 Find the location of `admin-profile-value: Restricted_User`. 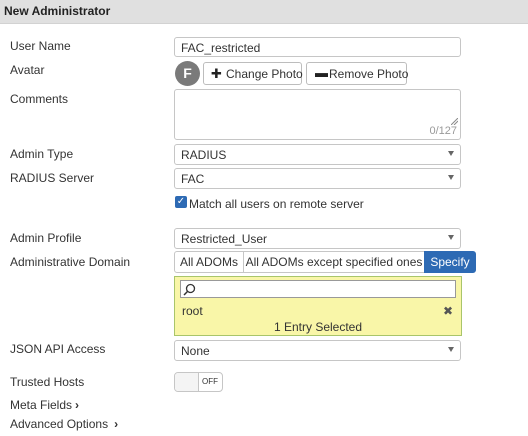

admin-profile-value: Restricted_User is located at coordinates (224, 239).